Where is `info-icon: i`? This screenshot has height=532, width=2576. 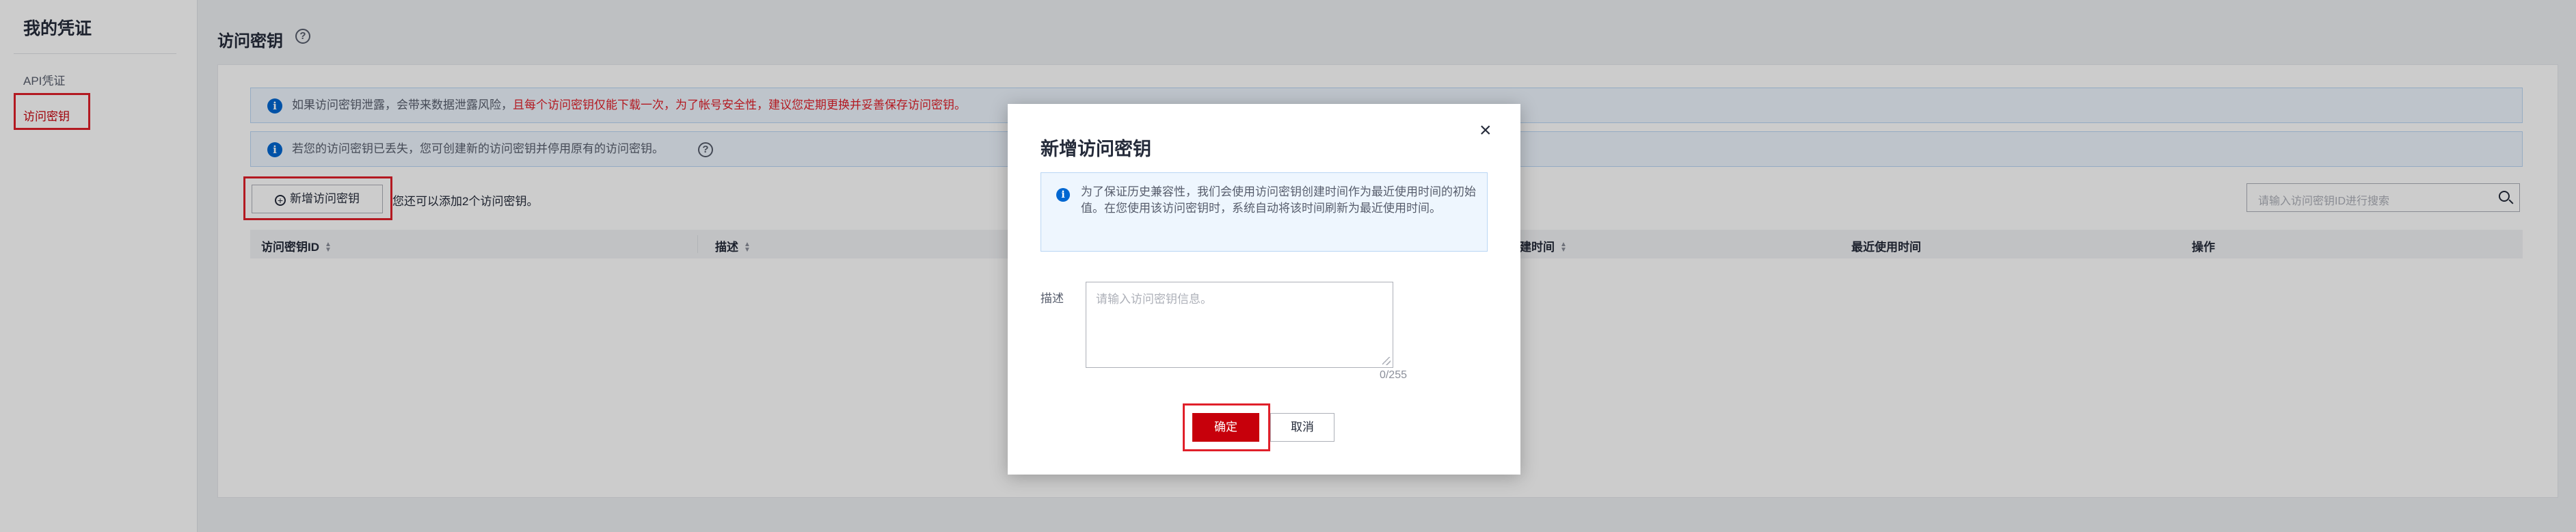 info-icon: i is located at coordinates (1063, 195).